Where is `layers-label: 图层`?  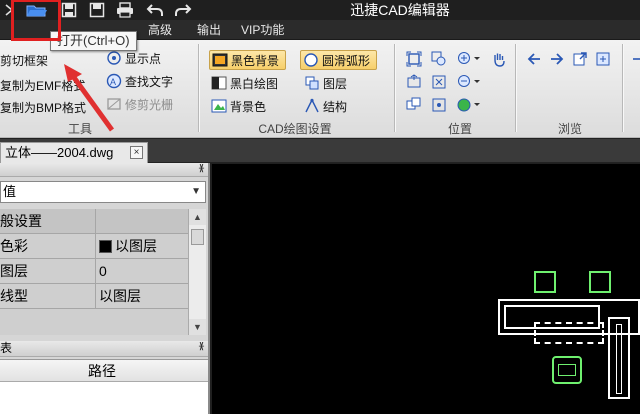 layers-label: 图层 is located at coordinates (335, 83).